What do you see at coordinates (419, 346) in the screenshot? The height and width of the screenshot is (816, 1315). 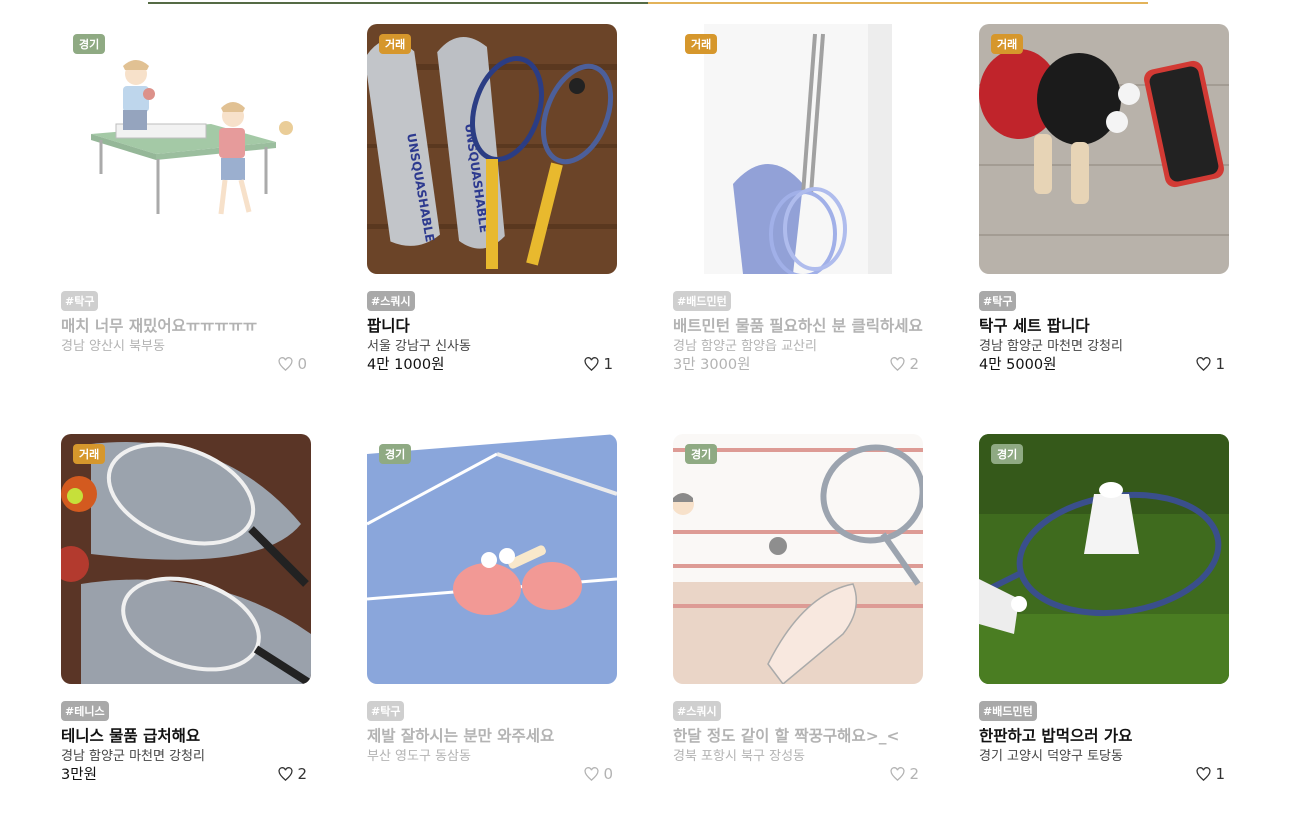 I see `post-location: 서울 강남구 신사동` at bounding box center [419, 346].